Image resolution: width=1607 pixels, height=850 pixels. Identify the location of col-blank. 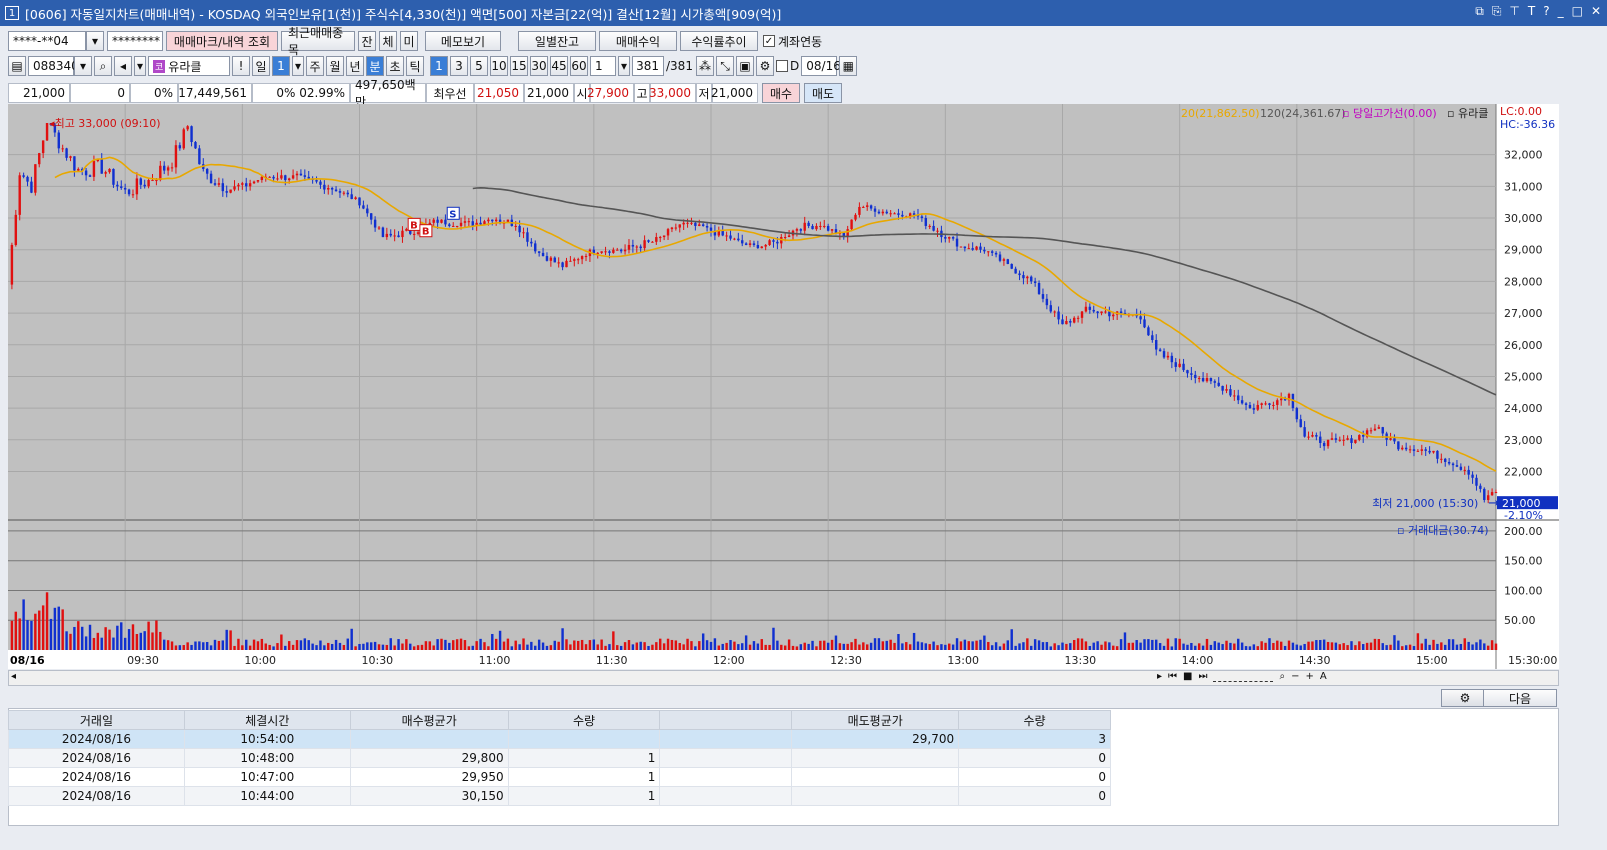
(726, 720).